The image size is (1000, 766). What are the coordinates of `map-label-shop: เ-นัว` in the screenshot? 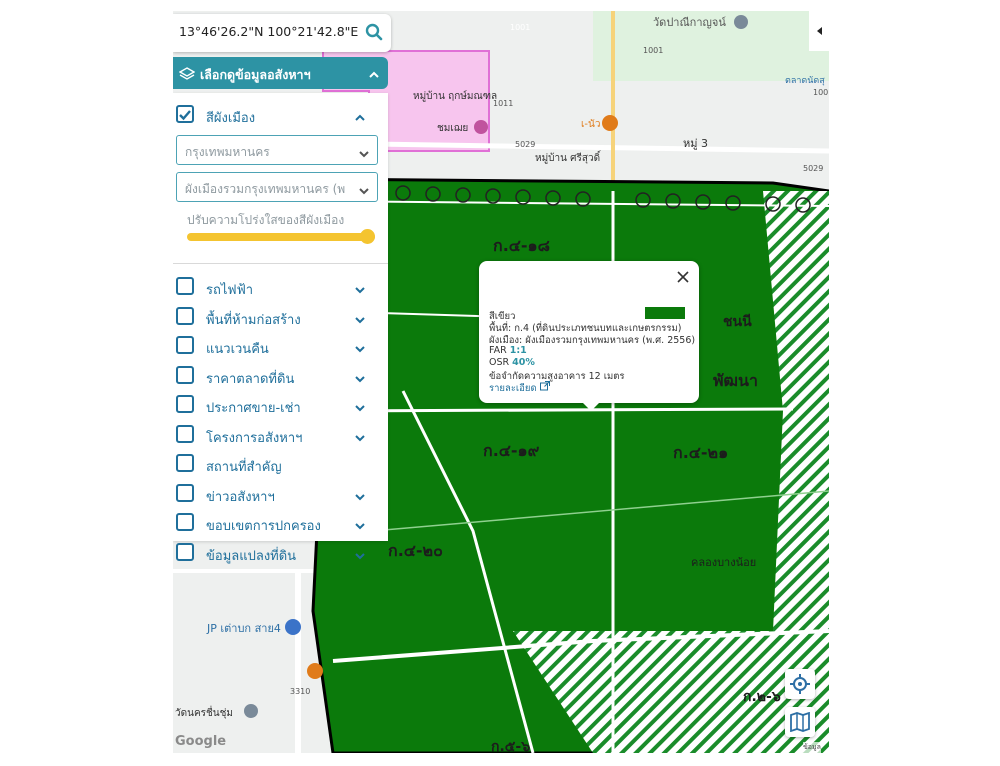 It's located at (590, 124).